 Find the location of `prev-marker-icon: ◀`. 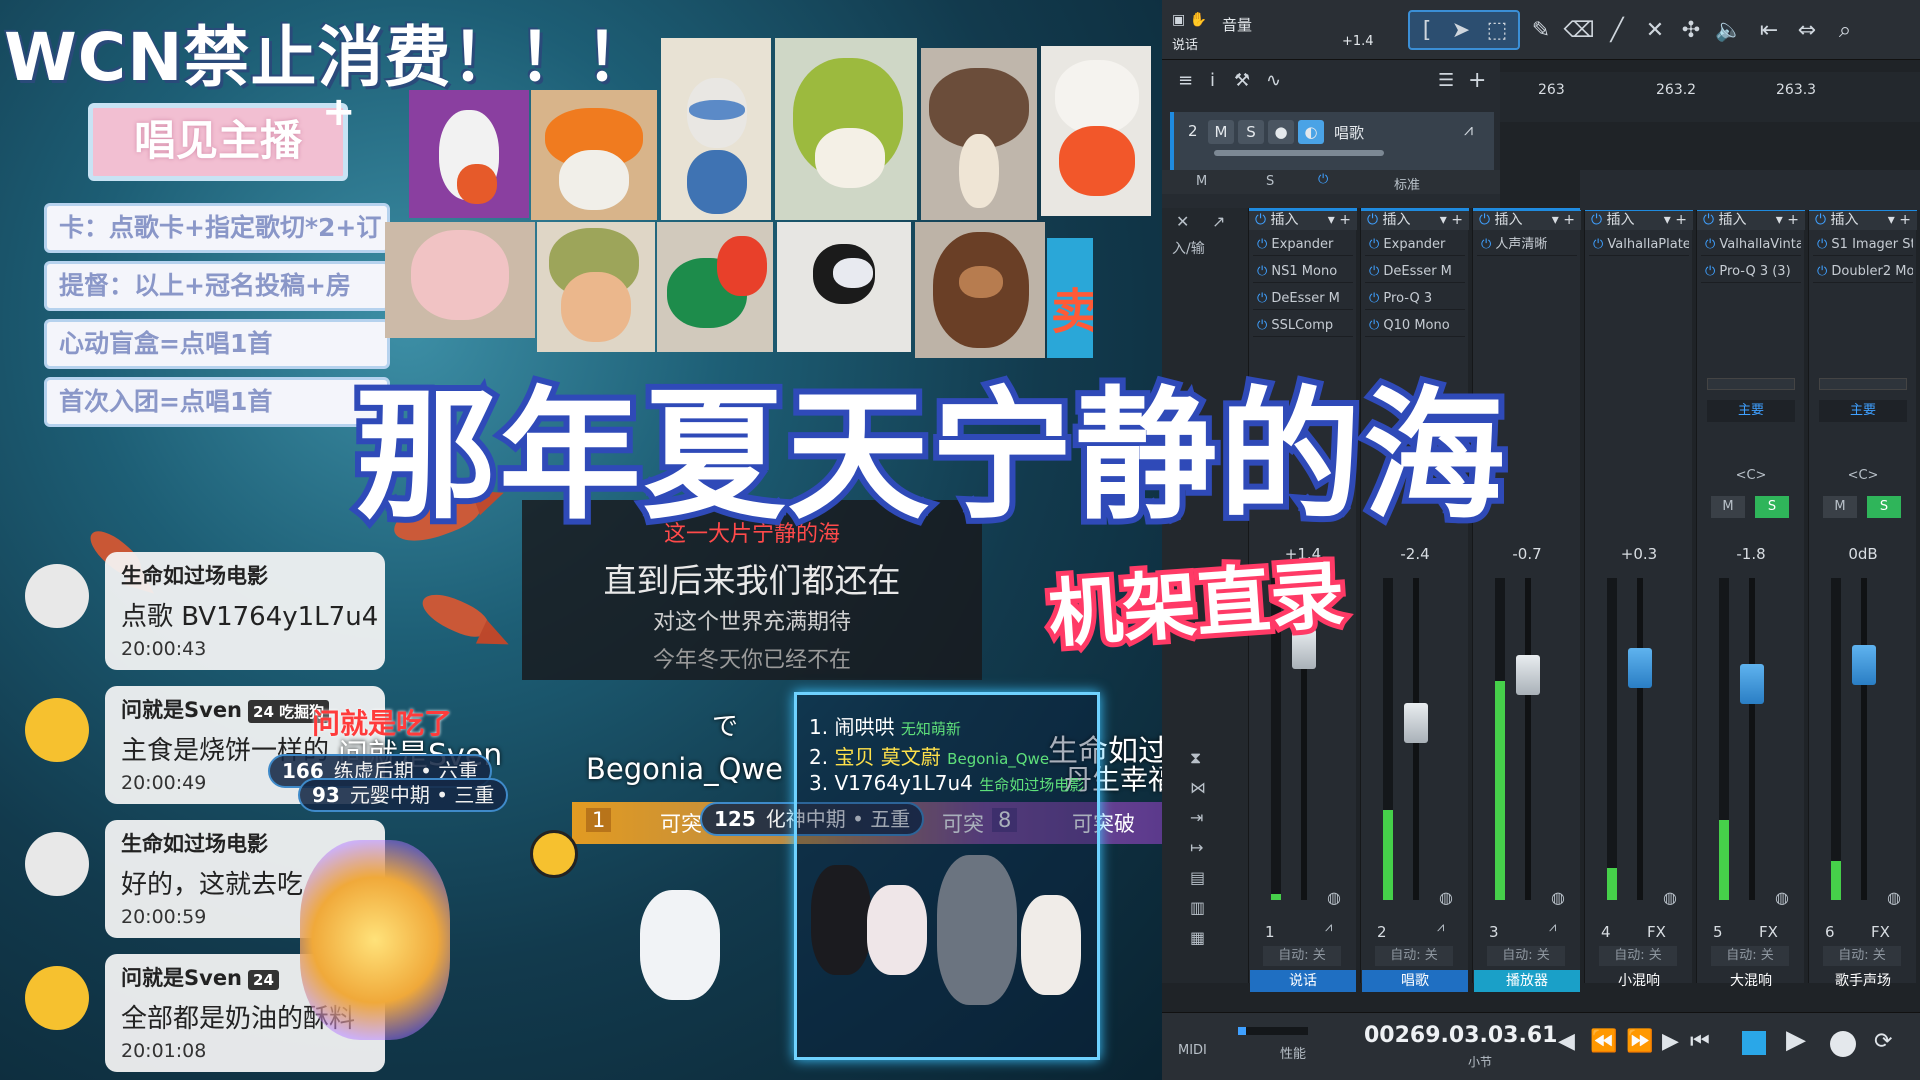

prev-marker-icon: ◀ is located at coordinates (1566, 1041).